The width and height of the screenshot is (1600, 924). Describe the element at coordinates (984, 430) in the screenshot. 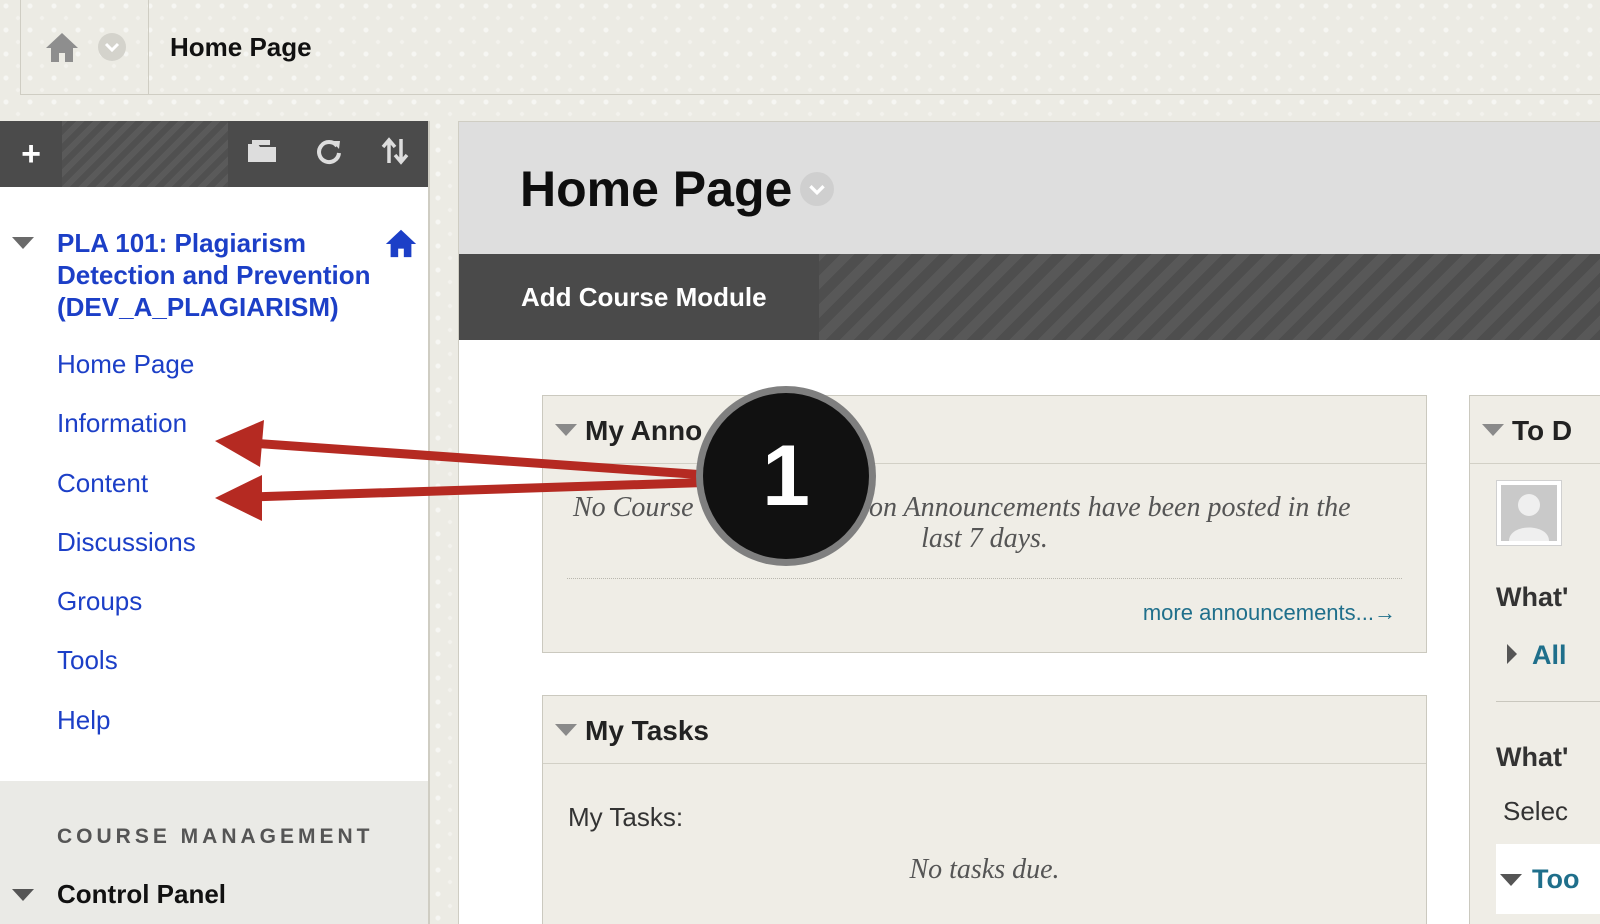

I see `announcements-header: My Anno` at that location.